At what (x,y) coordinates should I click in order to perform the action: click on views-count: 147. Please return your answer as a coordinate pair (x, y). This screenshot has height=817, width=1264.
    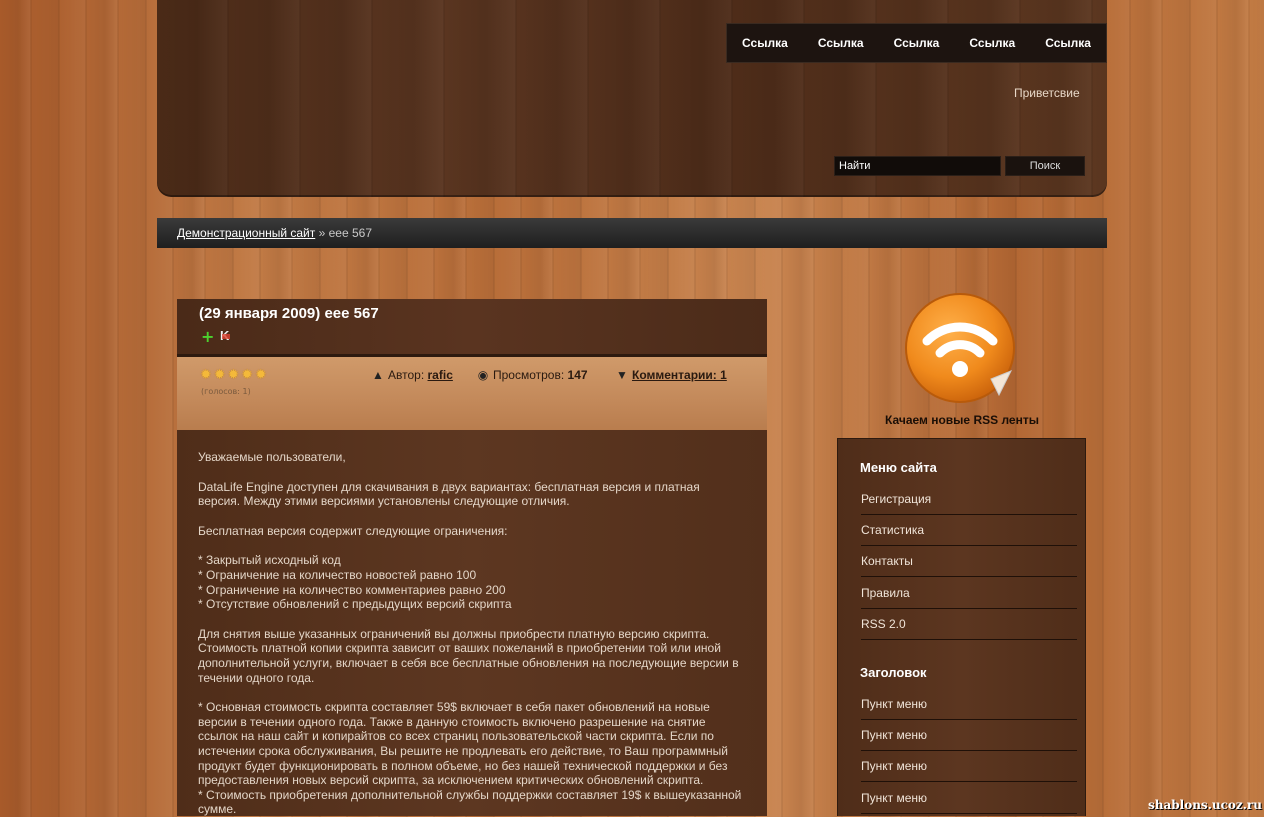
    Looking at the image, I should click on (577, 375).